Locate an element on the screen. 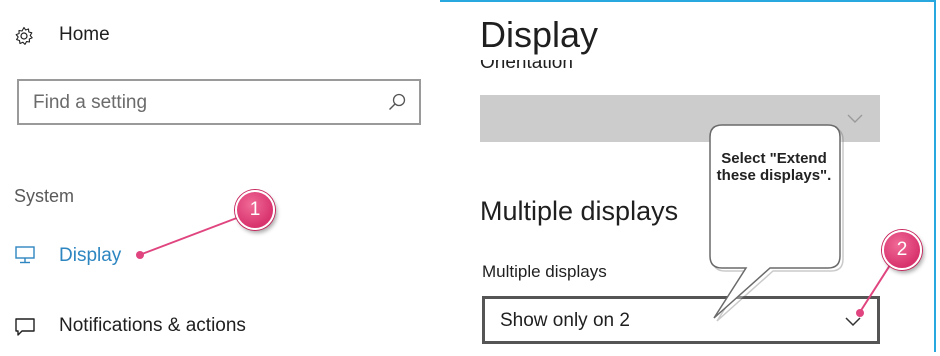 The image size is (940, 356). multiple-displays-heading: Multiple displays is located at coordinates (579, 211).